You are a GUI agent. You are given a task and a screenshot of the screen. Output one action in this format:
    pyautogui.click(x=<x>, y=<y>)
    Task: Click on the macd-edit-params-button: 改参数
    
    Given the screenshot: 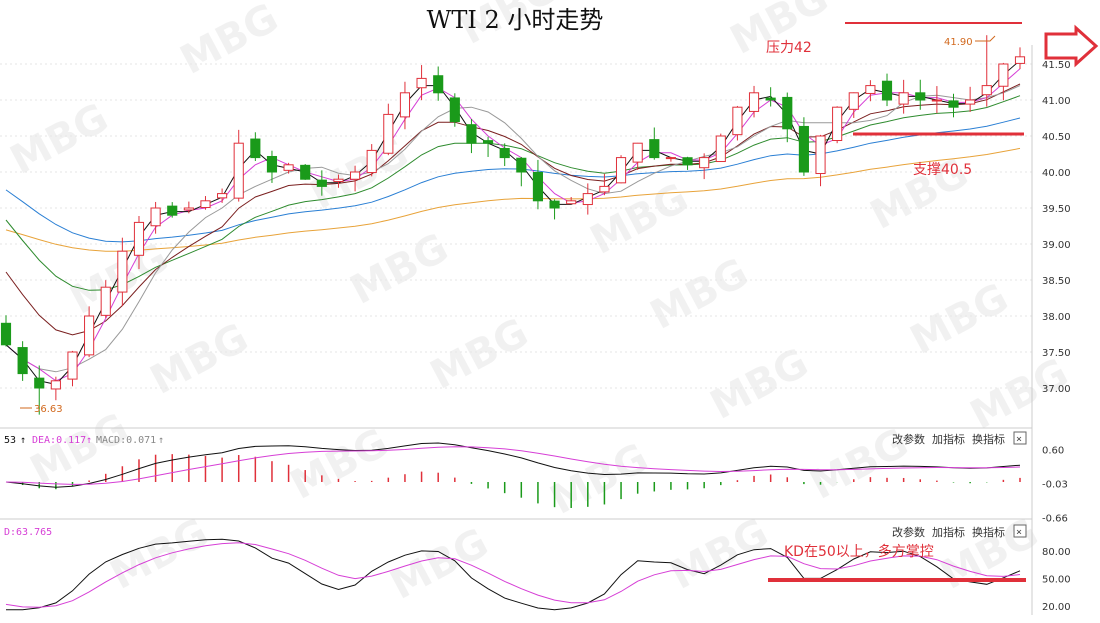 What is the action you would take?
    pyautogui.click(x=908, y=439)
    